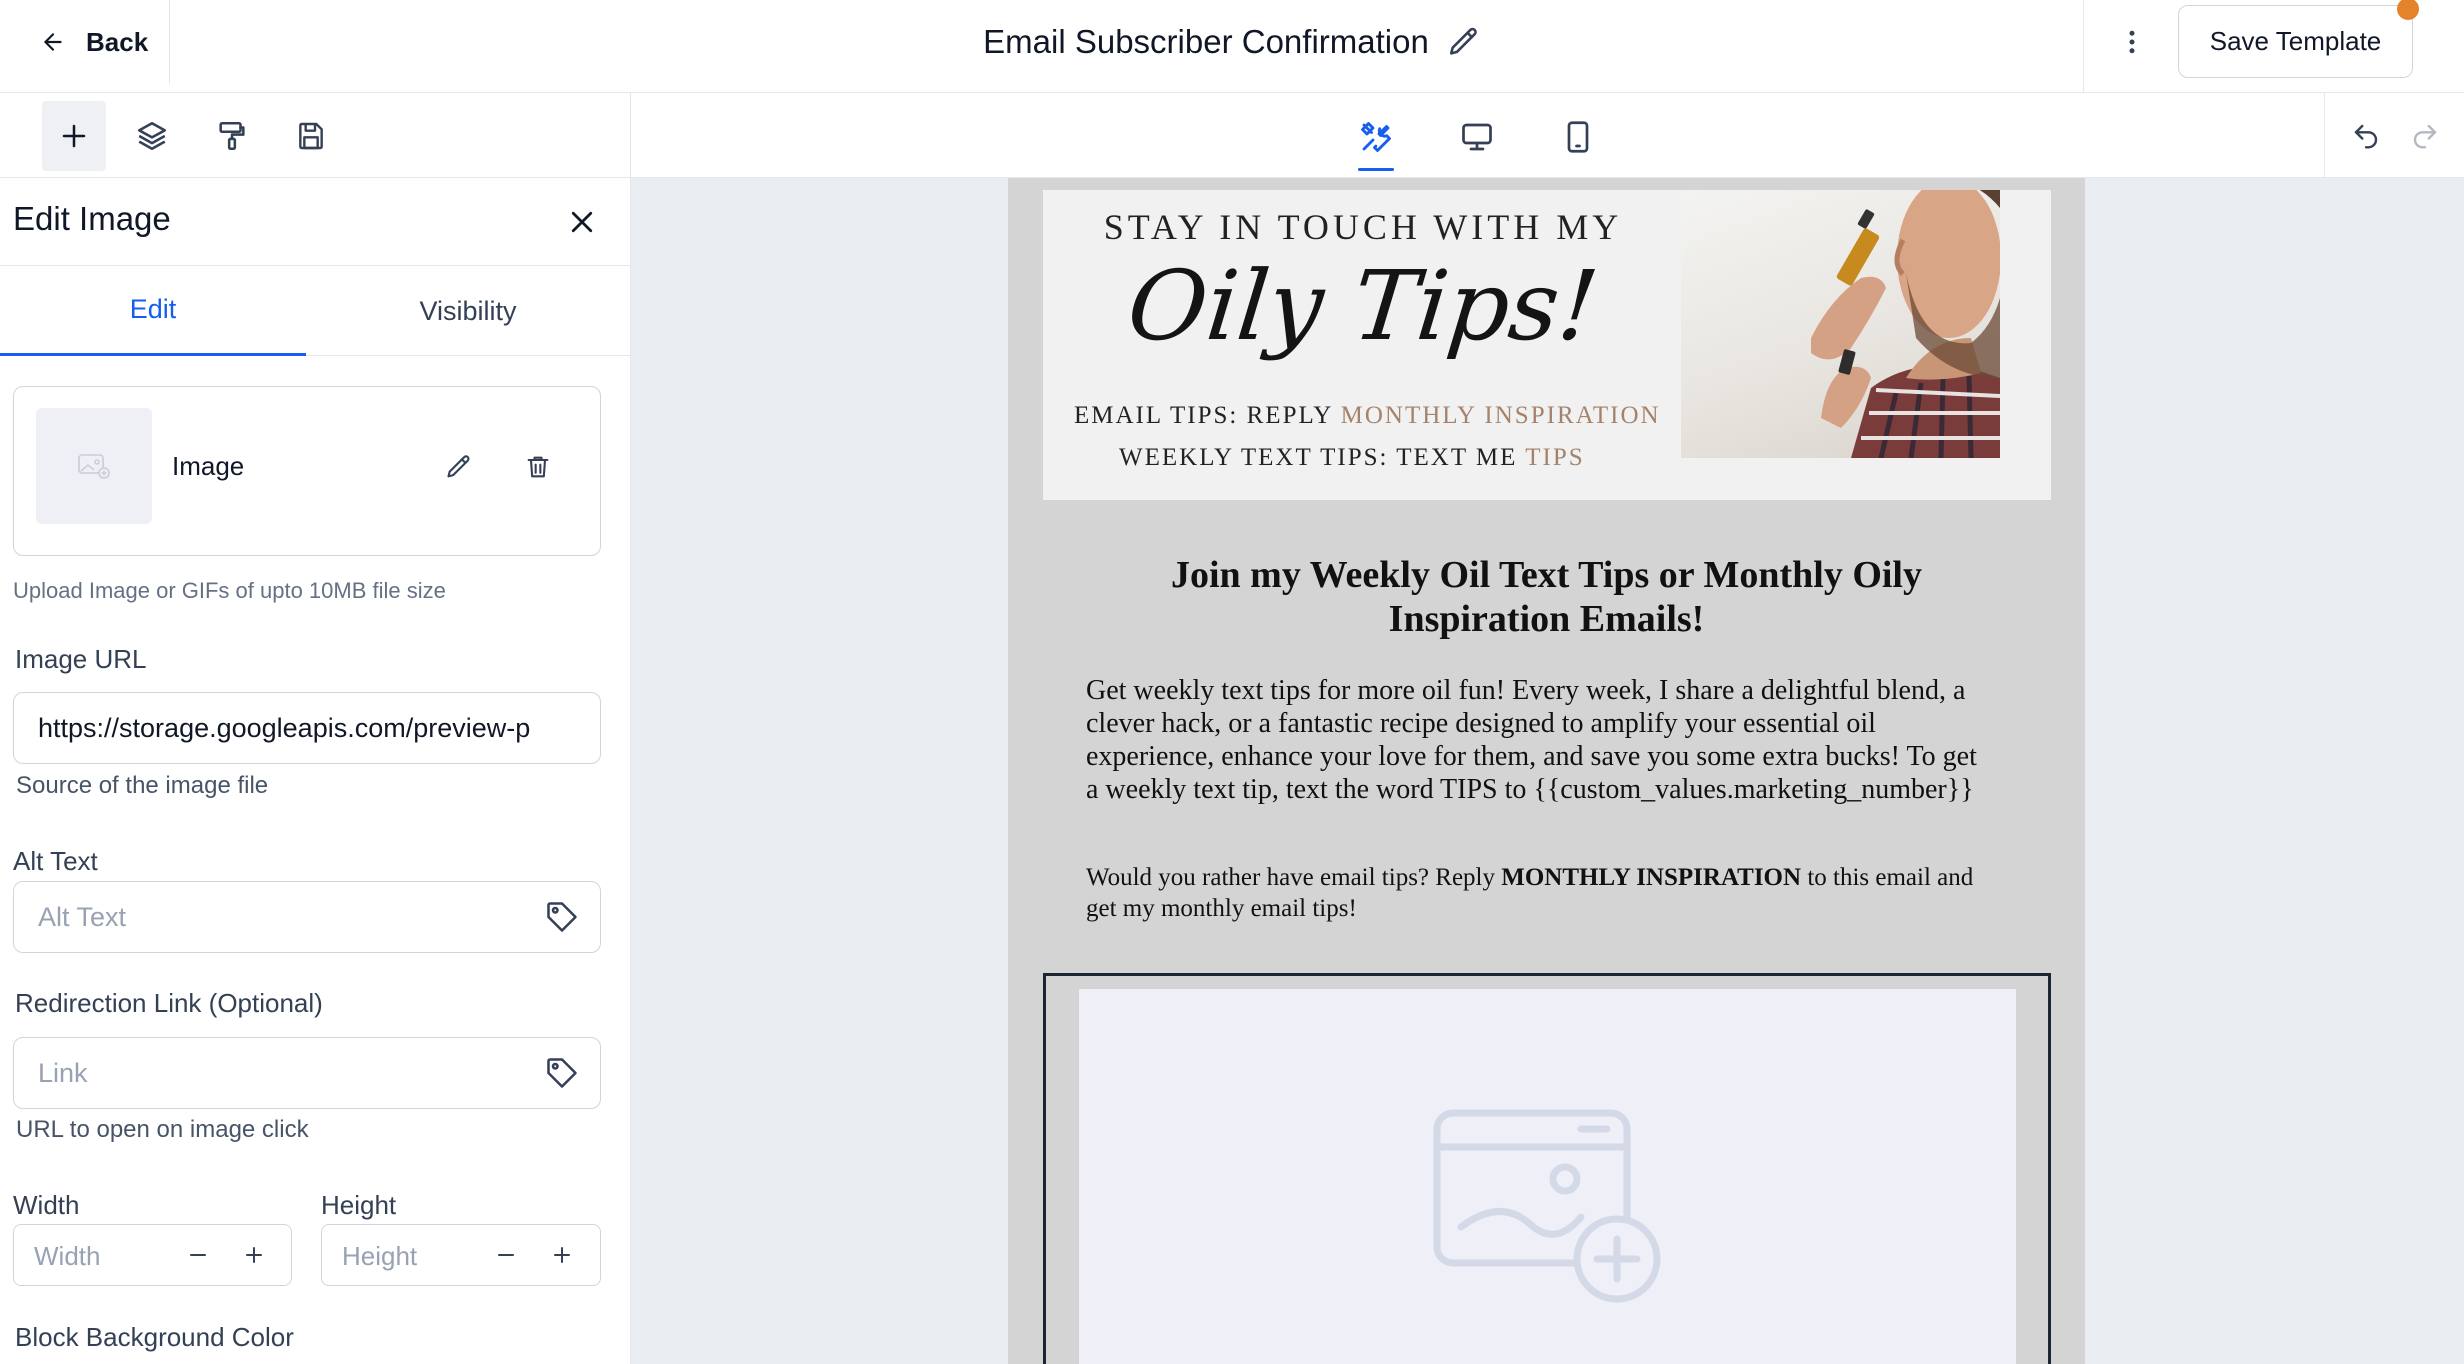  What do you see at coordinates (2083, 46) in the screenshot?
I see `header-divider` at bounding box center [2083, 46].